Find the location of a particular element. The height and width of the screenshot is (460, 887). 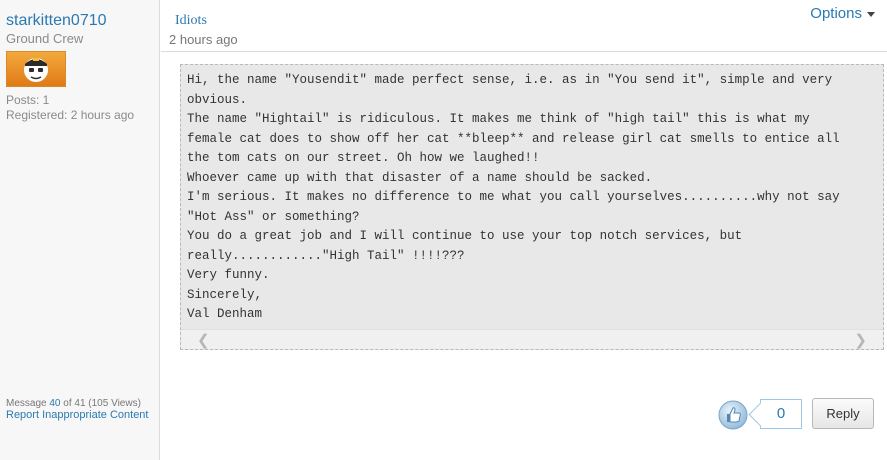

chevron-left-icon: ❮ is located at coordinates (203, 340).